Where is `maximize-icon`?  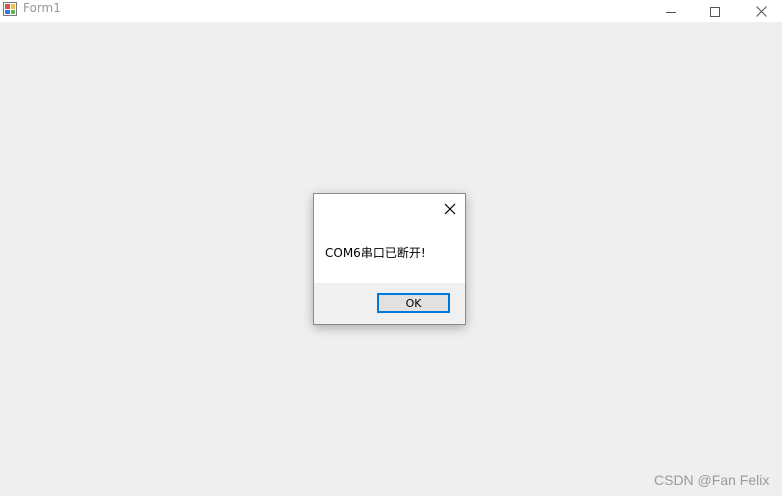
maximize-icon is located at coordinates (715, 11).